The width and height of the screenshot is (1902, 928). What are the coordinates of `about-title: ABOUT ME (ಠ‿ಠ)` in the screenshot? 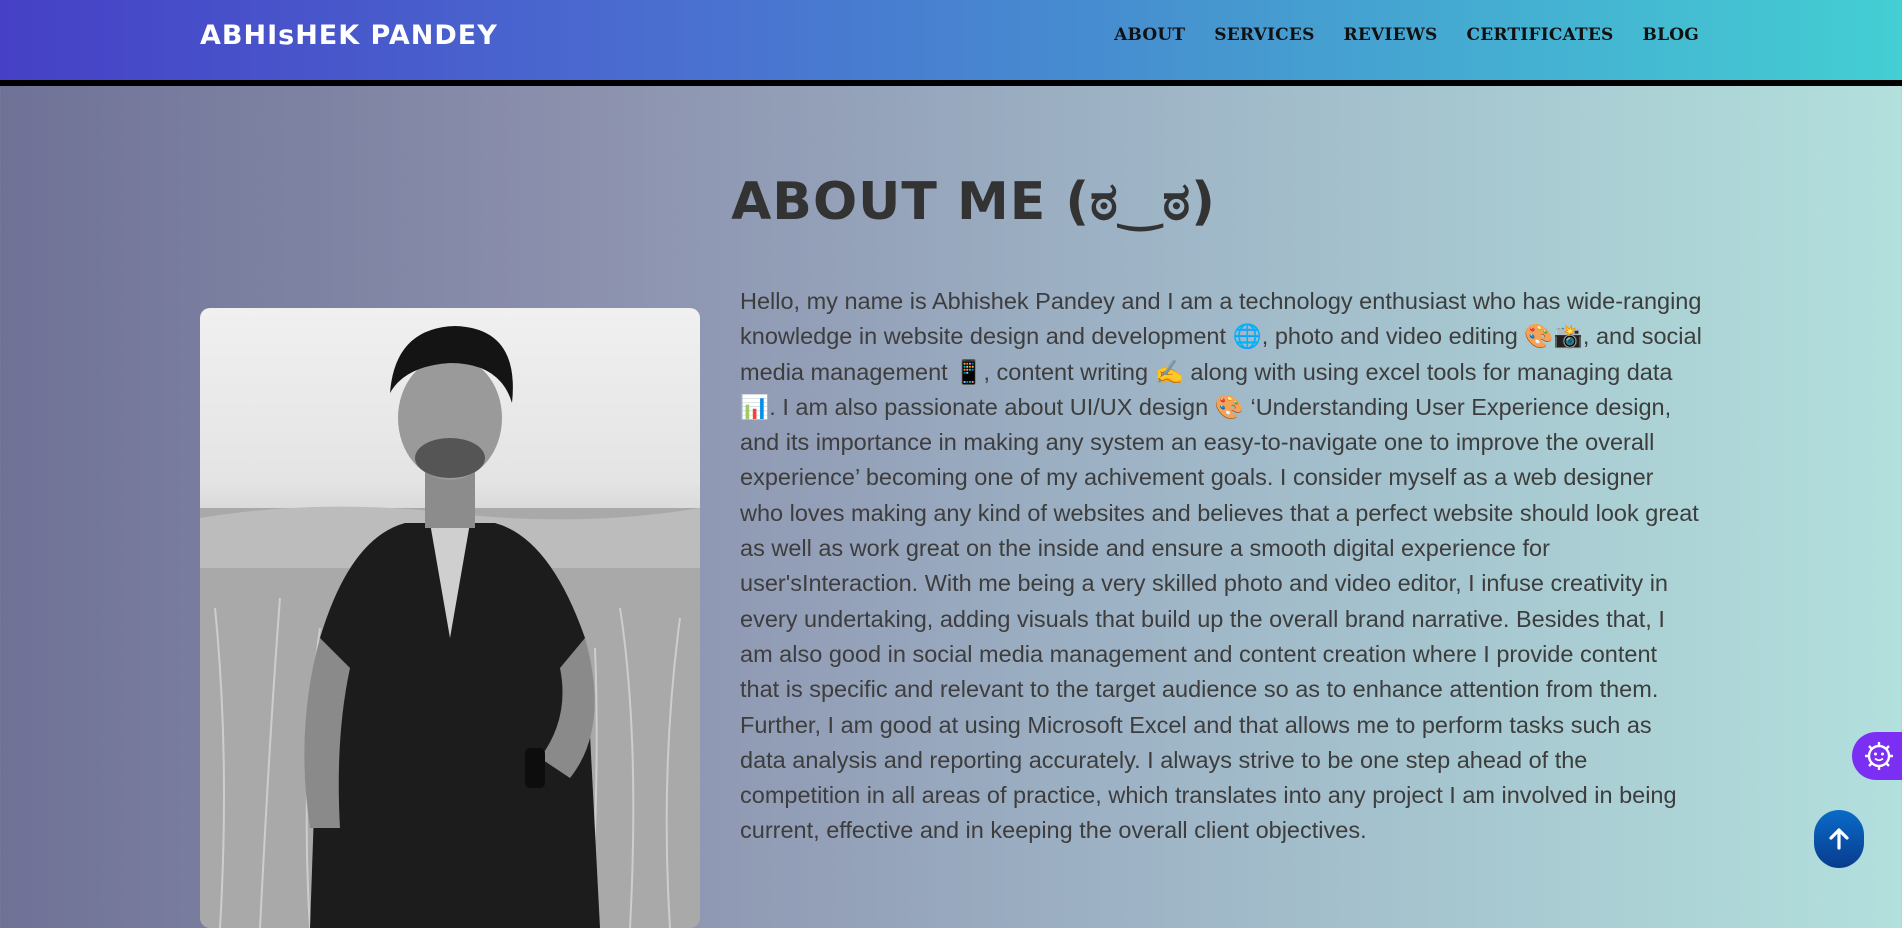 It's located at (973, 202).